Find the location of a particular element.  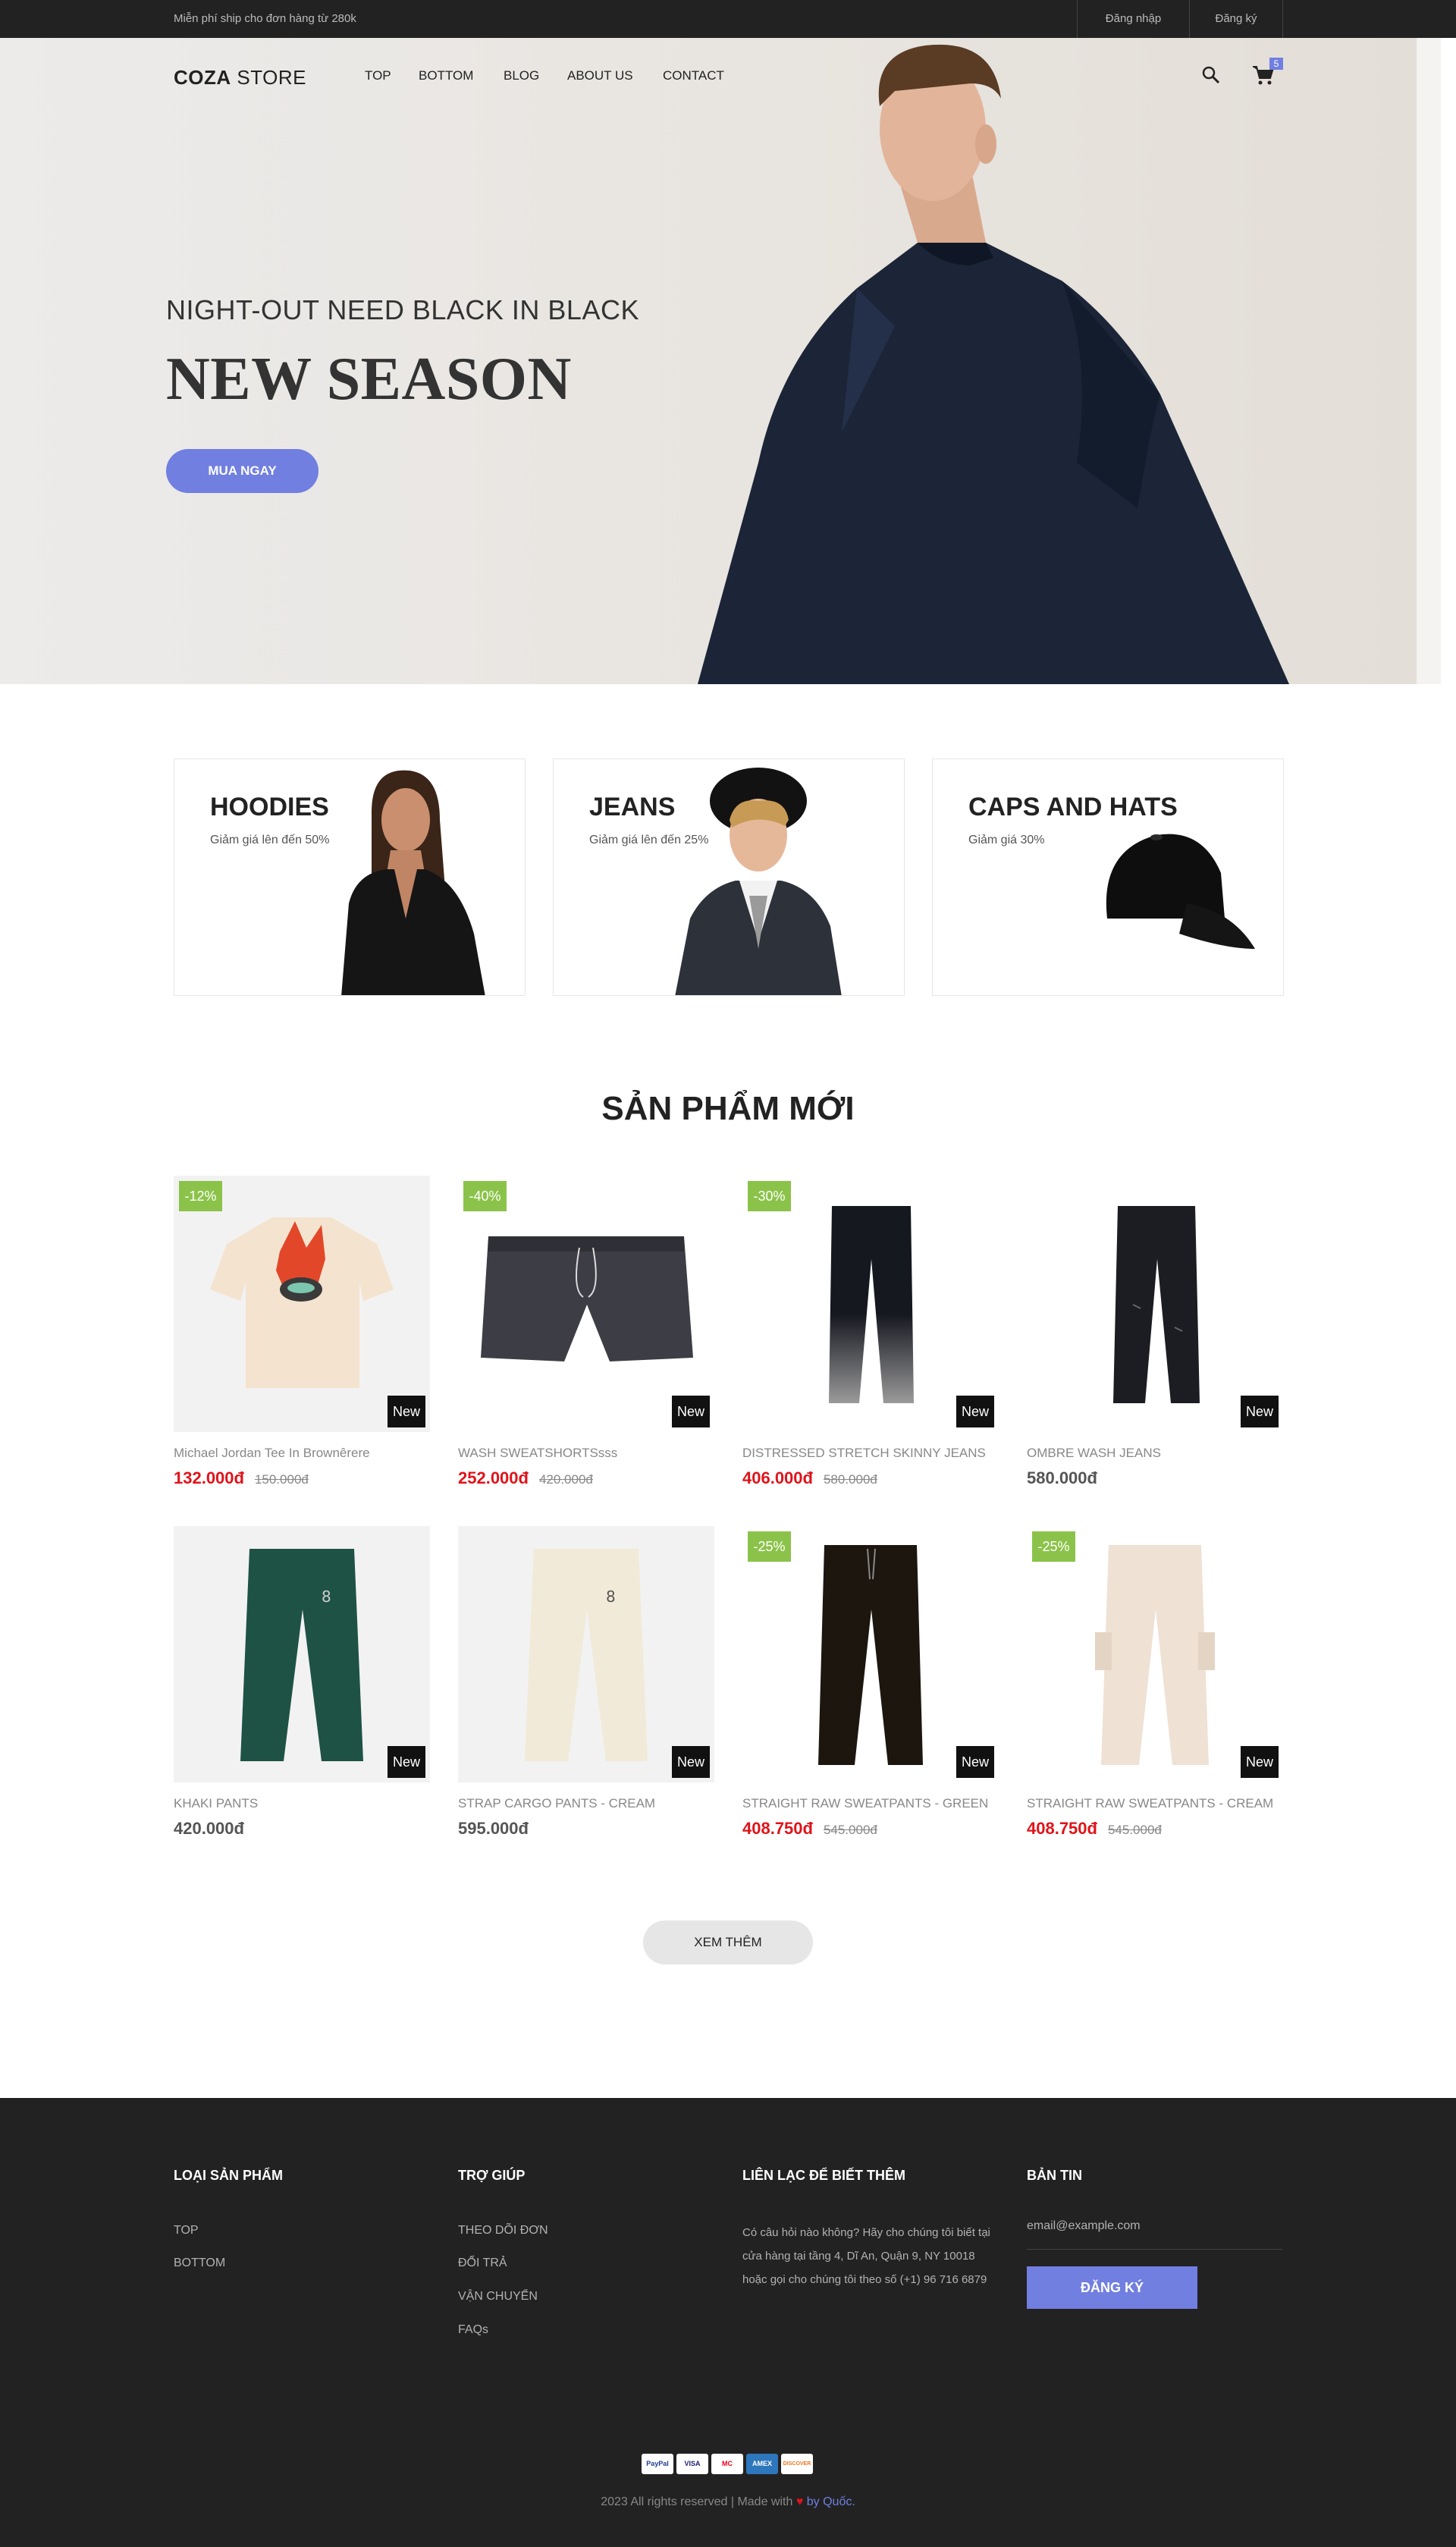

cargo-pants-image is located at coordinates (1155, 1655).